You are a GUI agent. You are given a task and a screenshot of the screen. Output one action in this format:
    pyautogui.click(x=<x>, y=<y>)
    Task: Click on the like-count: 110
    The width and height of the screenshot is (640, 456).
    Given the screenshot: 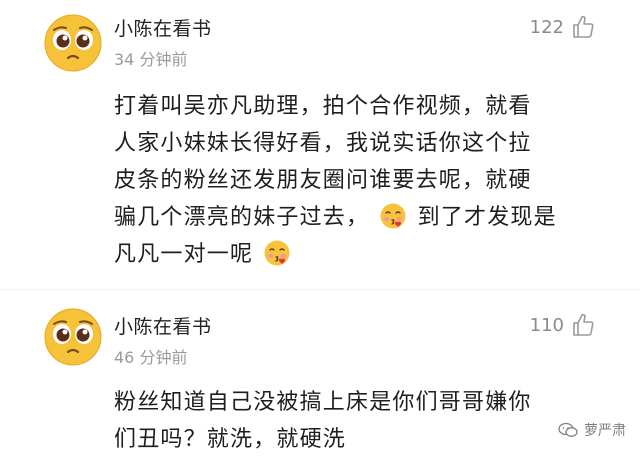 What is the action you would take?
    pyautogui.click(x=546, y=325)
    